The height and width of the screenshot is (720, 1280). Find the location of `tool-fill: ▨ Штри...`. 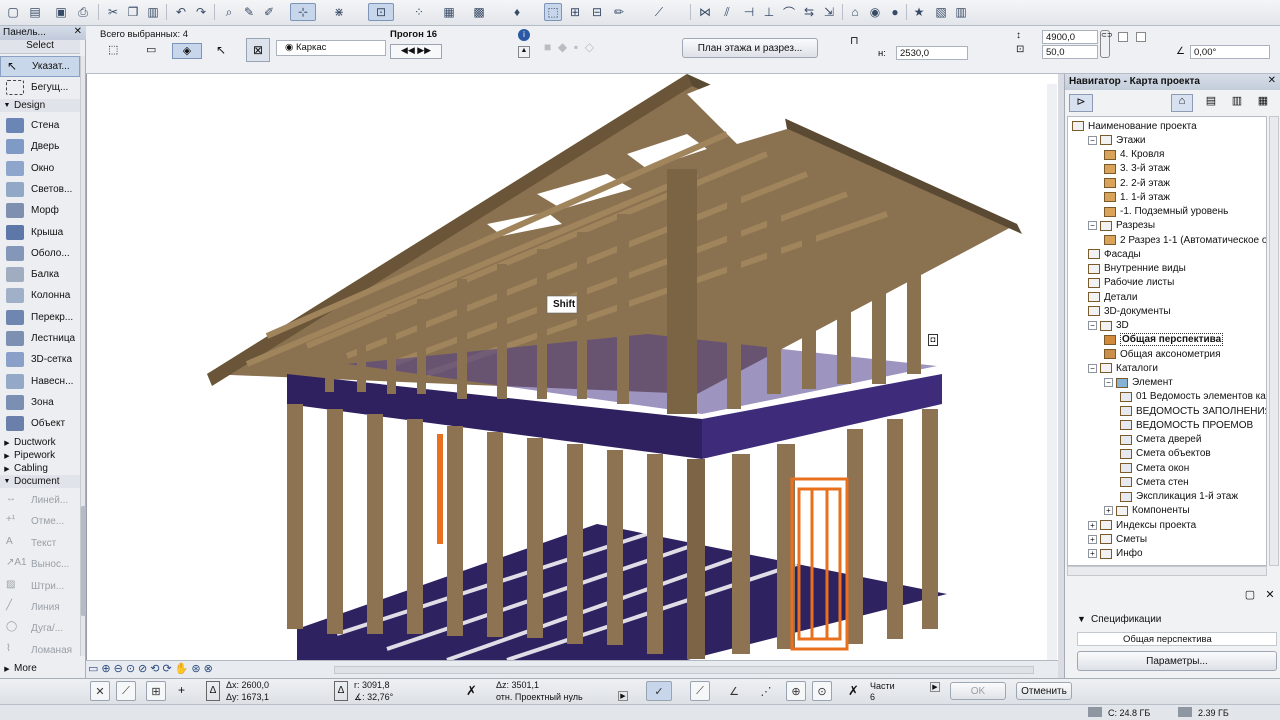

tool-fill: ▨ Штри... is located at coordinates (40, 586).